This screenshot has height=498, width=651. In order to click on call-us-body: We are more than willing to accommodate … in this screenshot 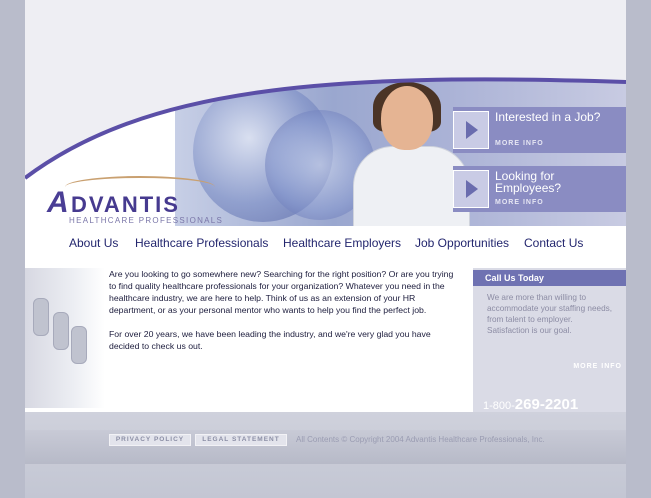, I will do `click(550, 314)`.